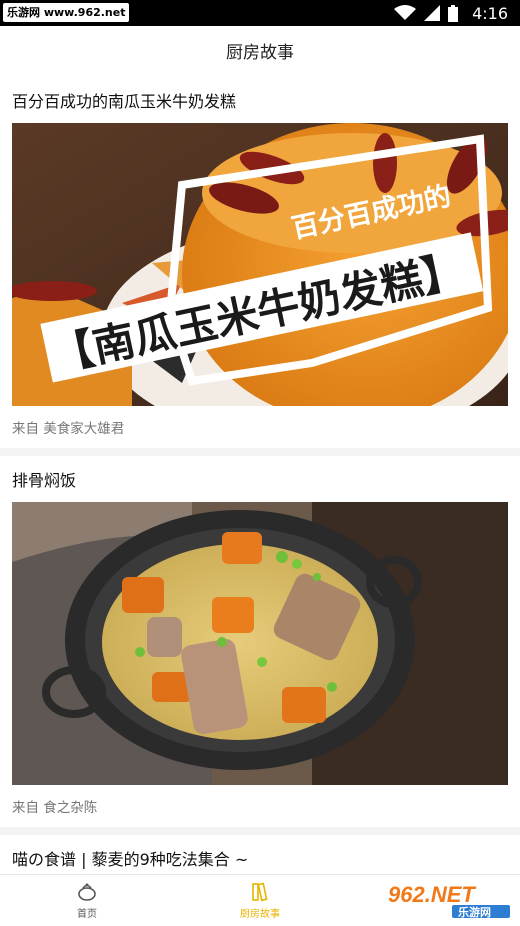 The image size is (520, 926). What do you see at coordinates (87, 892) in the screenshot?
I see `home-pot-icon` at bounding box center [87, 892].